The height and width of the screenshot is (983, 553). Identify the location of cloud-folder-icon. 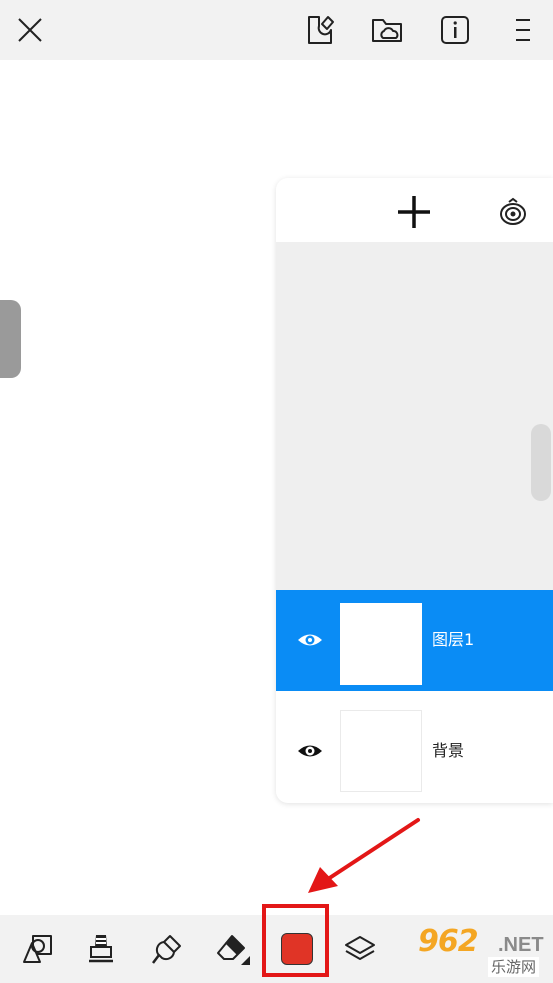
(387, 30).